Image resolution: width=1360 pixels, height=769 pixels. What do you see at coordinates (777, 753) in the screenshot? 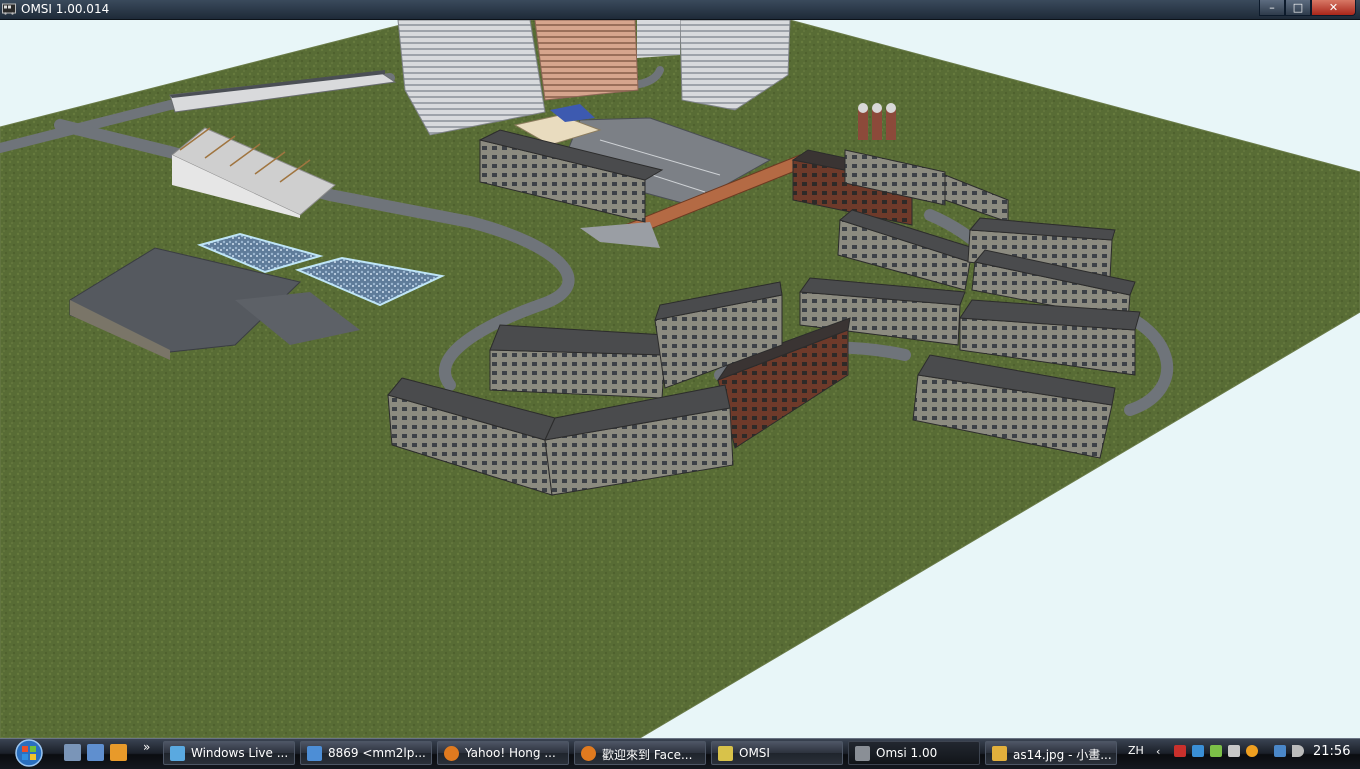
I see `taskbar-button-omsi-folder: OMSI` at bounding box center [777, 753].